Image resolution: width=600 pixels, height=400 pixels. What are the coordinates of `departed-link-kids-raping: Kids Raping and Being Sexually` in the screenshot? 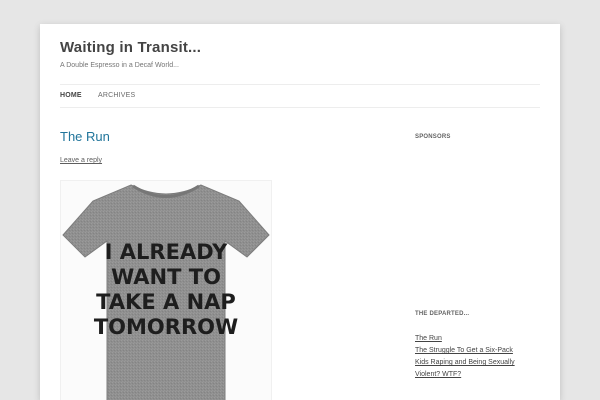 It's located at (465, 362).